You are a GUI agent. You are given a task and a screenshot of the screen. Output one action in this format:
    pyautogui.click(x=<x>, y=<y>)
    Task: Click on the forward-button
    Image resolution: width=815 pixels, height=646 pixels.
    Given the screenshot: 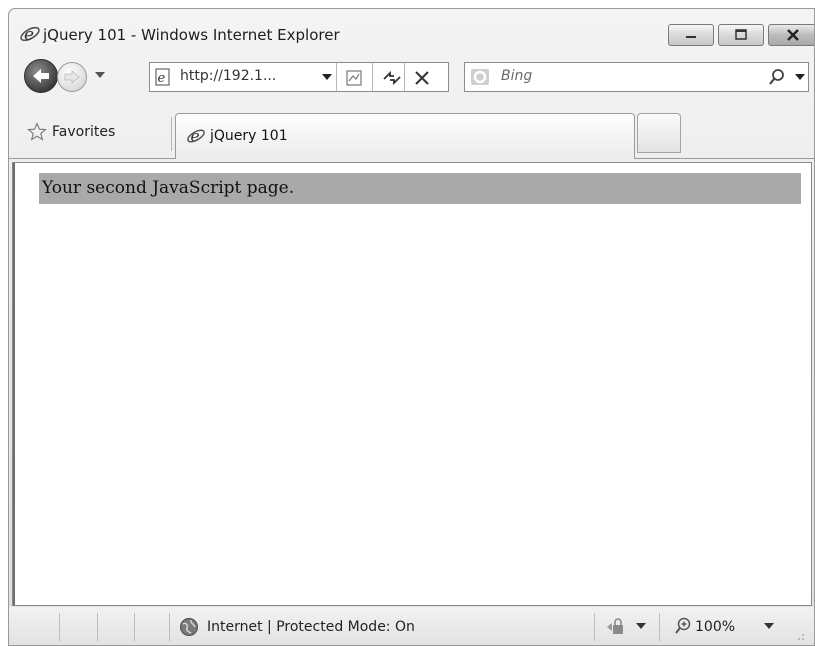 What is the action you would take?
    pyautogui.click(x=72, y=77)
    